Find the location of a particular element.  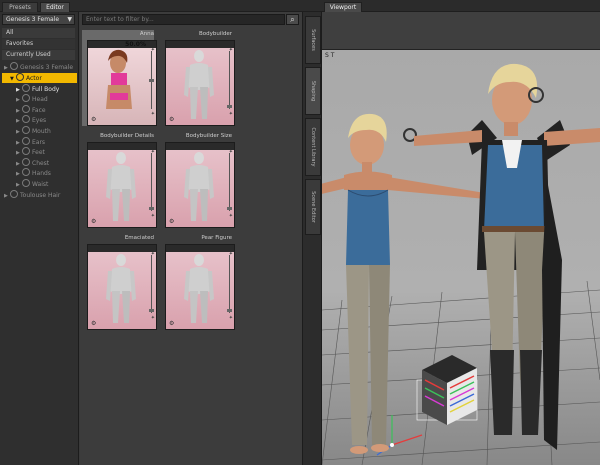

tree-item-label: Feet is located at coordinates (38, 153).